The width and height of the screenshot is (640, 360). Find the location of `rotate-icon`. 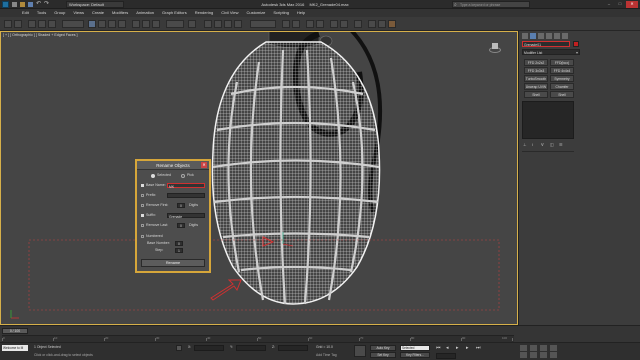

rotate-icon is located at coordinates (146, 24).